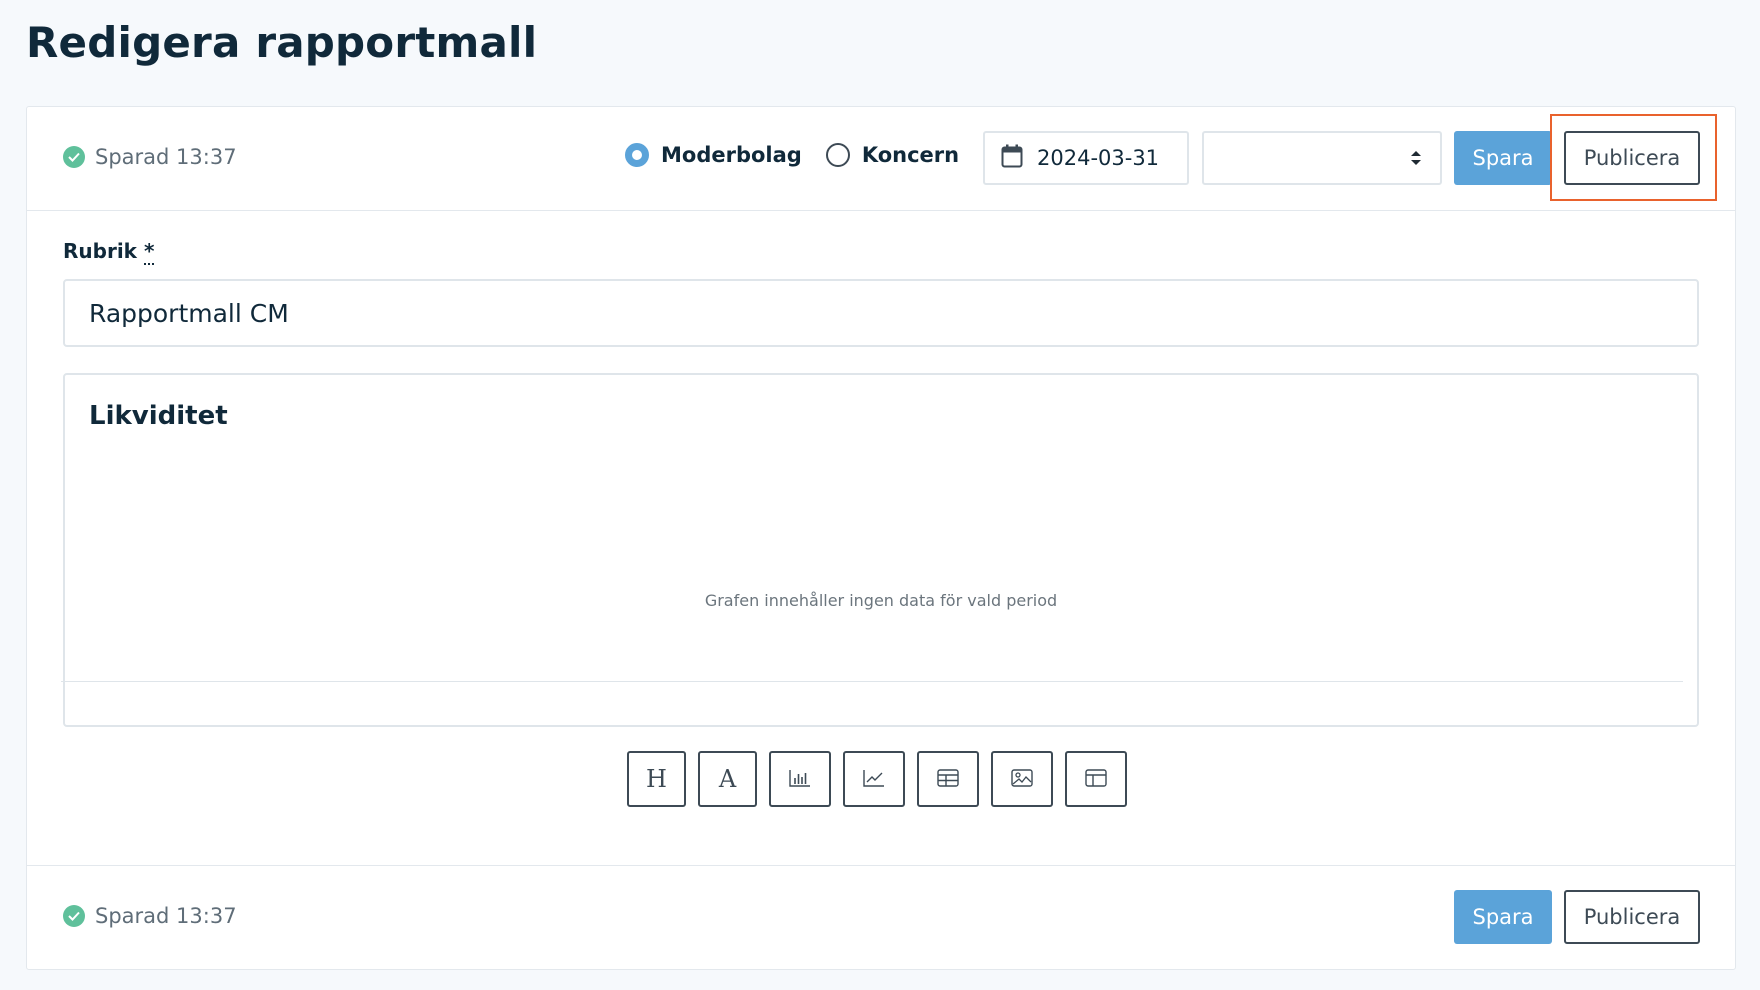  I want to click on bar-chart-icon, so click(800, 779).